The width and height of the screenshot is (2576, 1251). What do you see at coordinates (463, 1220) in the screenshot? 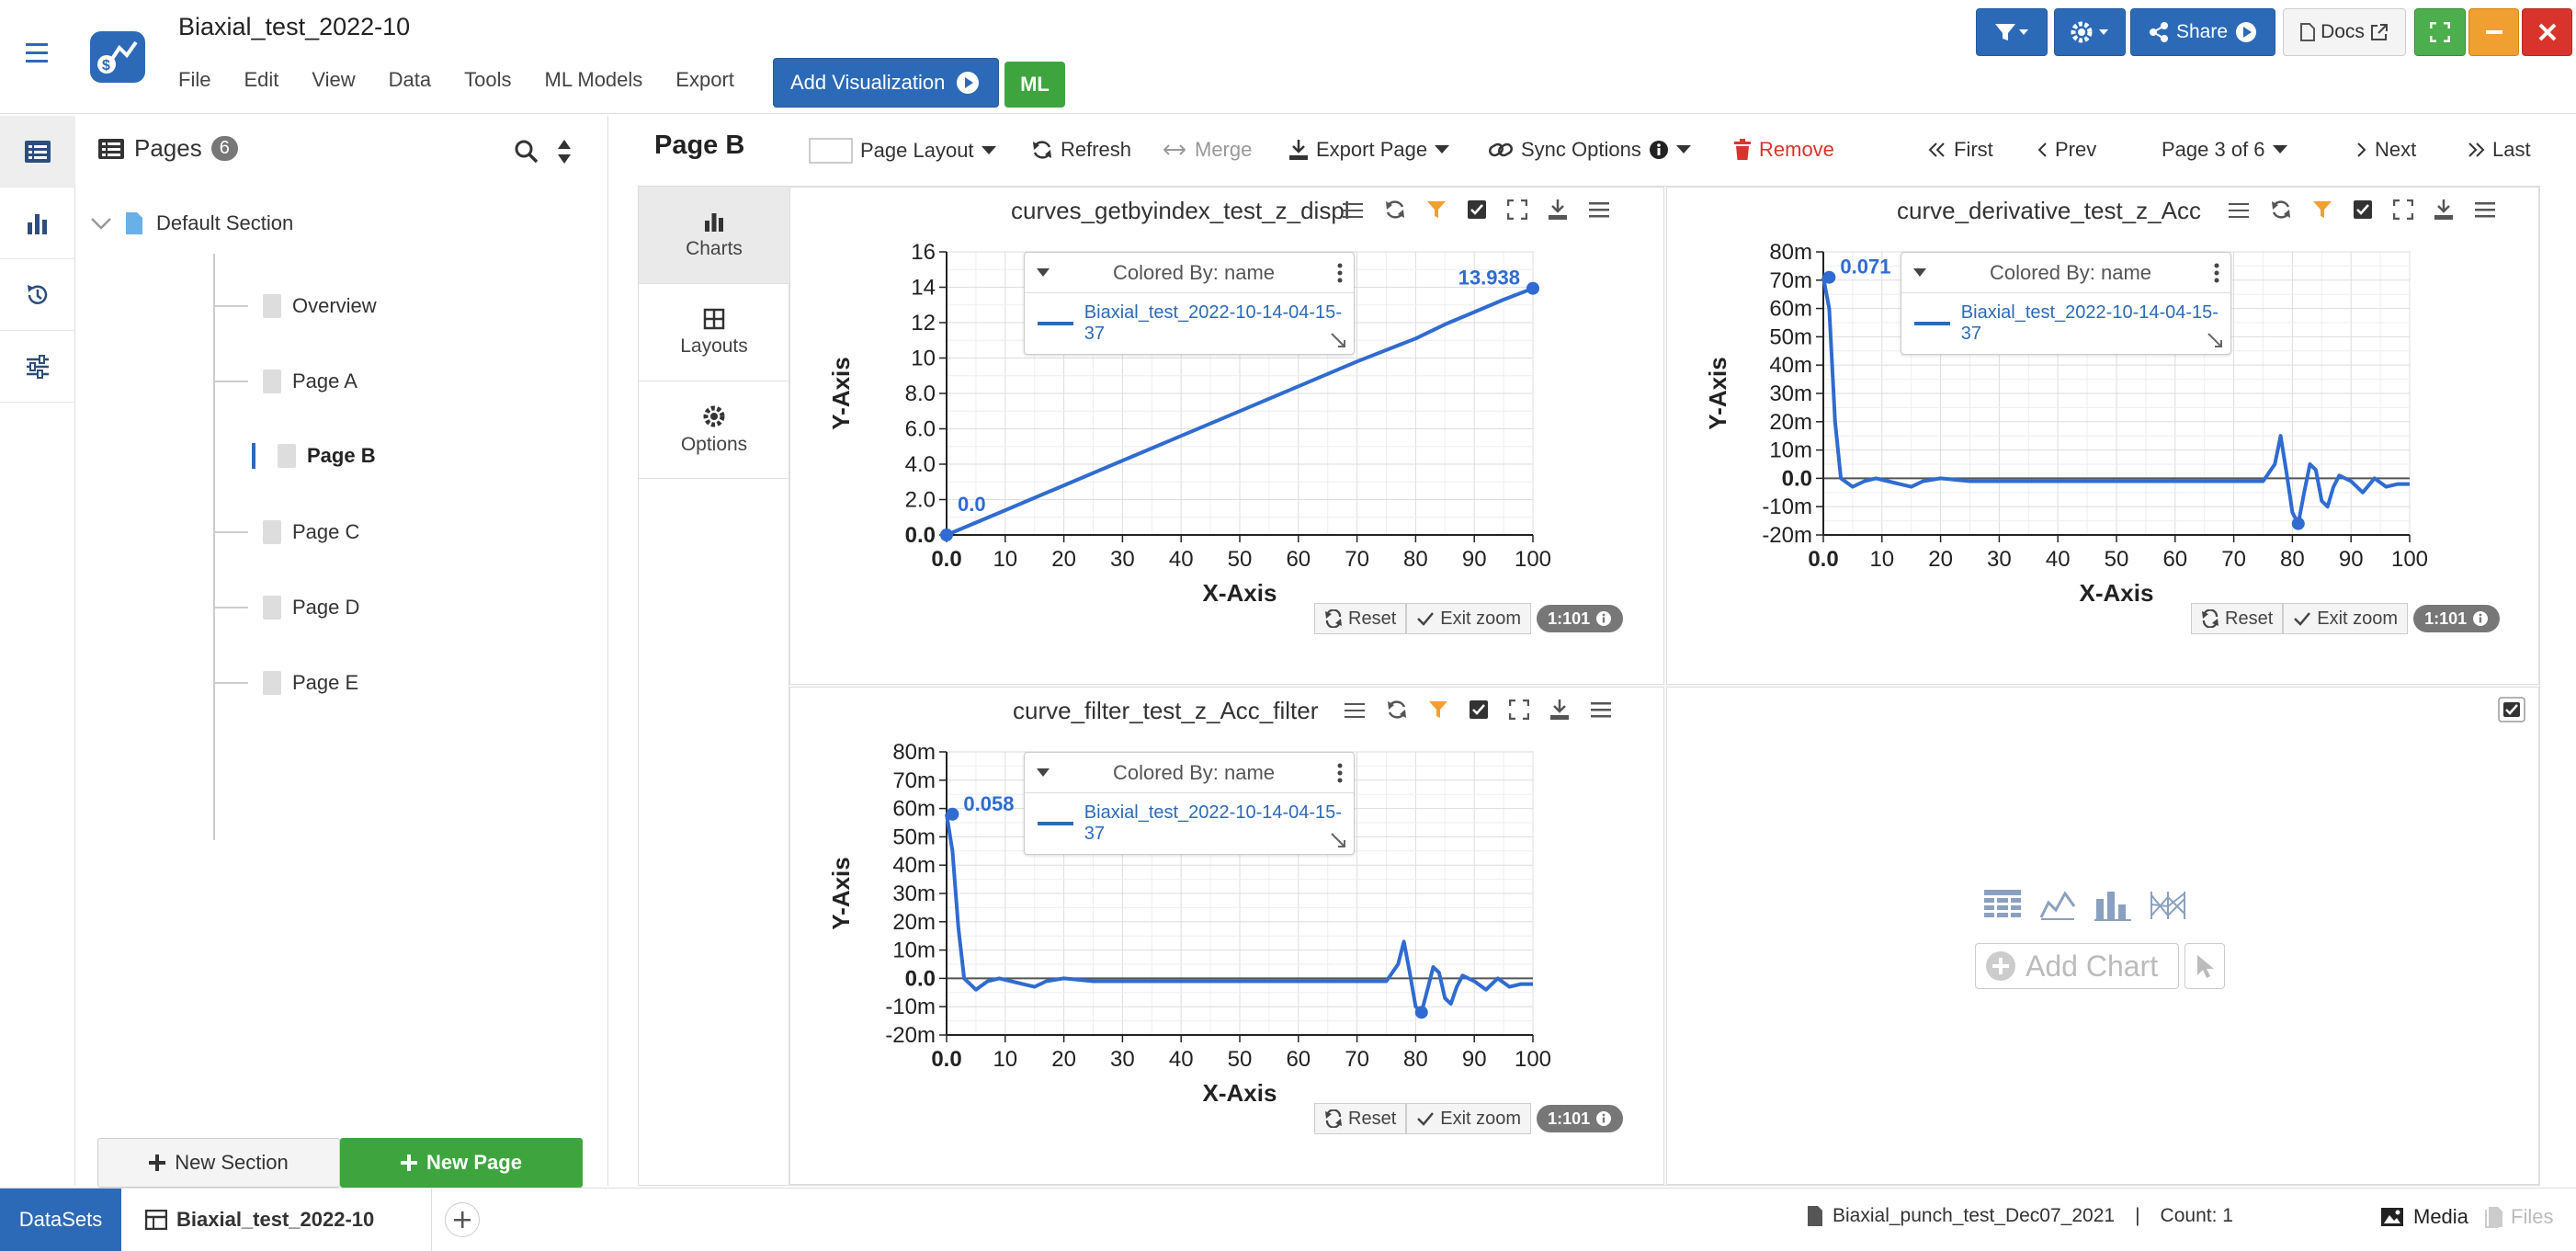
I see `add-tab-button` at bounding box center [463, 1220].